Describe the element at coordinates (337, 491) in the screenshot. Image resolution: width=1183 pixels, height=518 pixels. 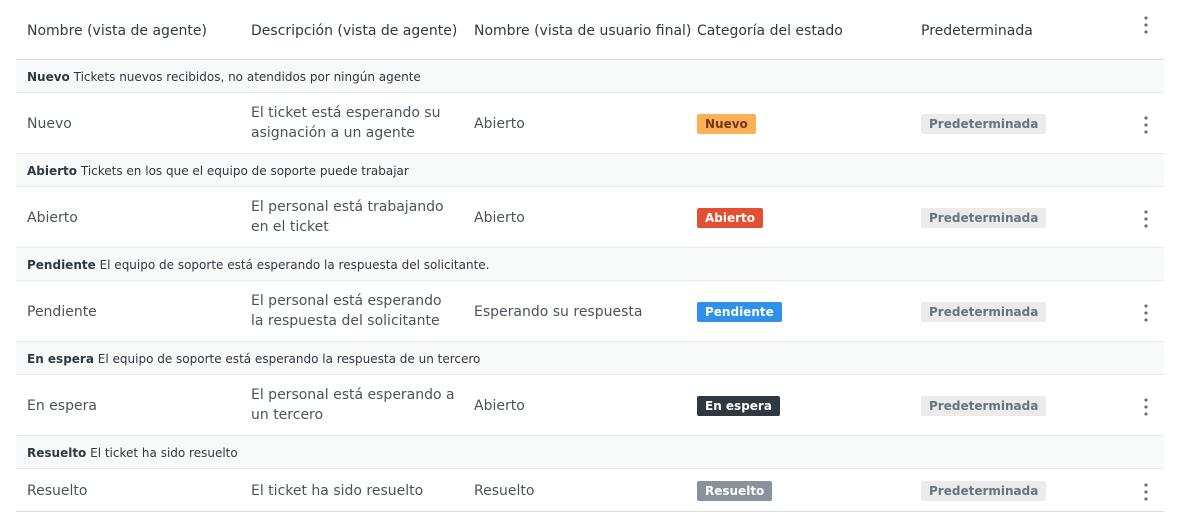
I see `cell-description-agent: El ticket ha sido resuelto` at that location.